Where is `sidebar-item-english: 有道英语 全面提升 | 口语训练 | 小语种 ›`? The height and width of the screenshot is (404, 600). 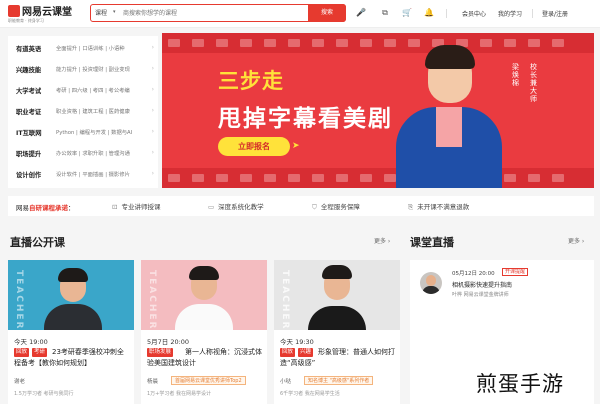 sidebar-item-english: 有道英语 全面提升 | 口语训练 | 小语种 › is located at coordinates (83, 48).